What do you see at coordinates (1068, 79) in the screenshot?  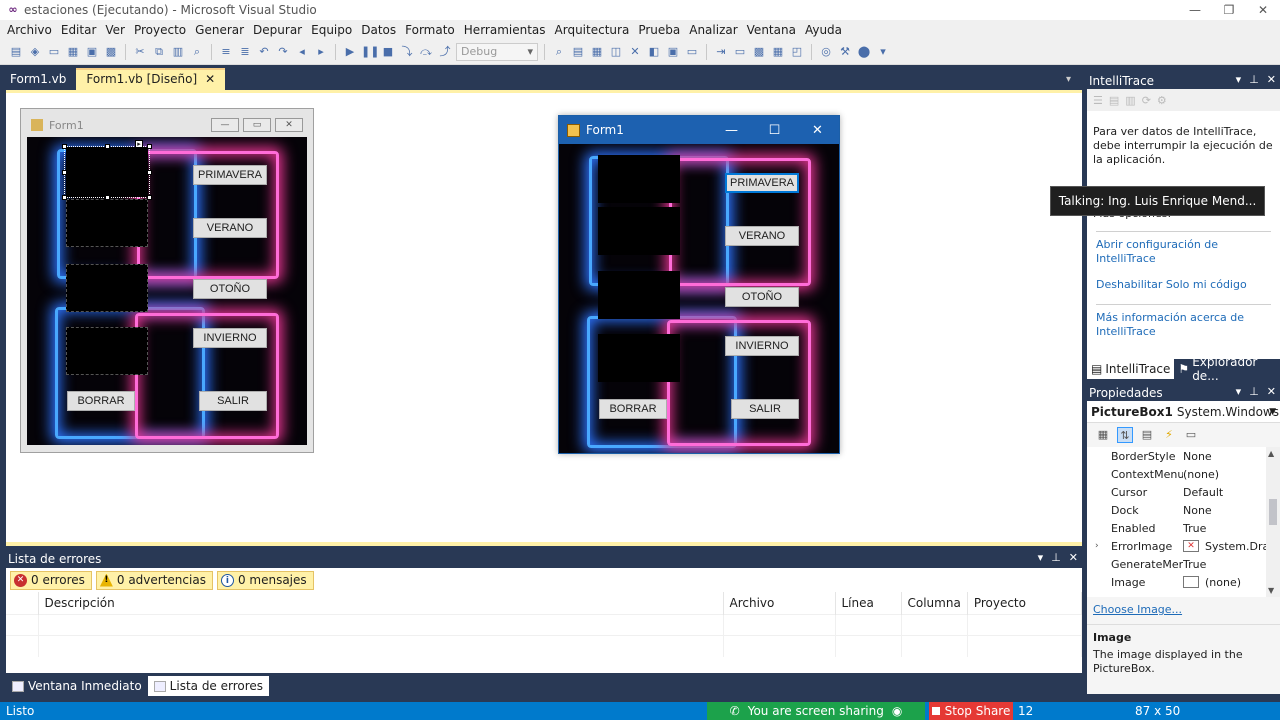 I see `tab-dropdown-icon: ▾` at bounding box center [1068, 79].